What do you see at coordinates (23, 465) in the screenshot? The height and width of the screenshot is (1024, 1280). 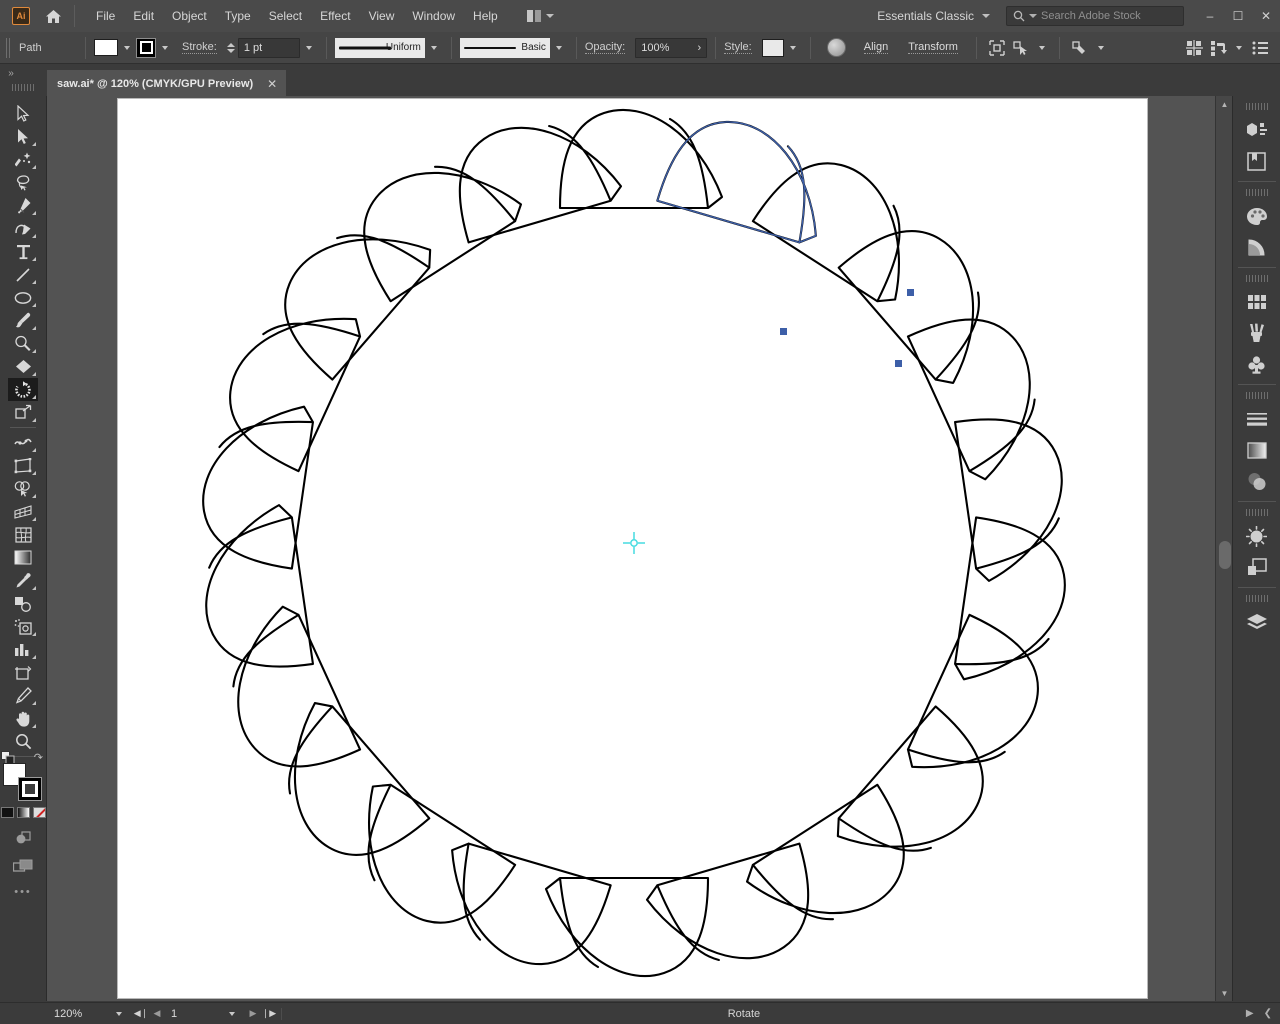 I see `free-transform-tool` at bounding box center [23, 465].